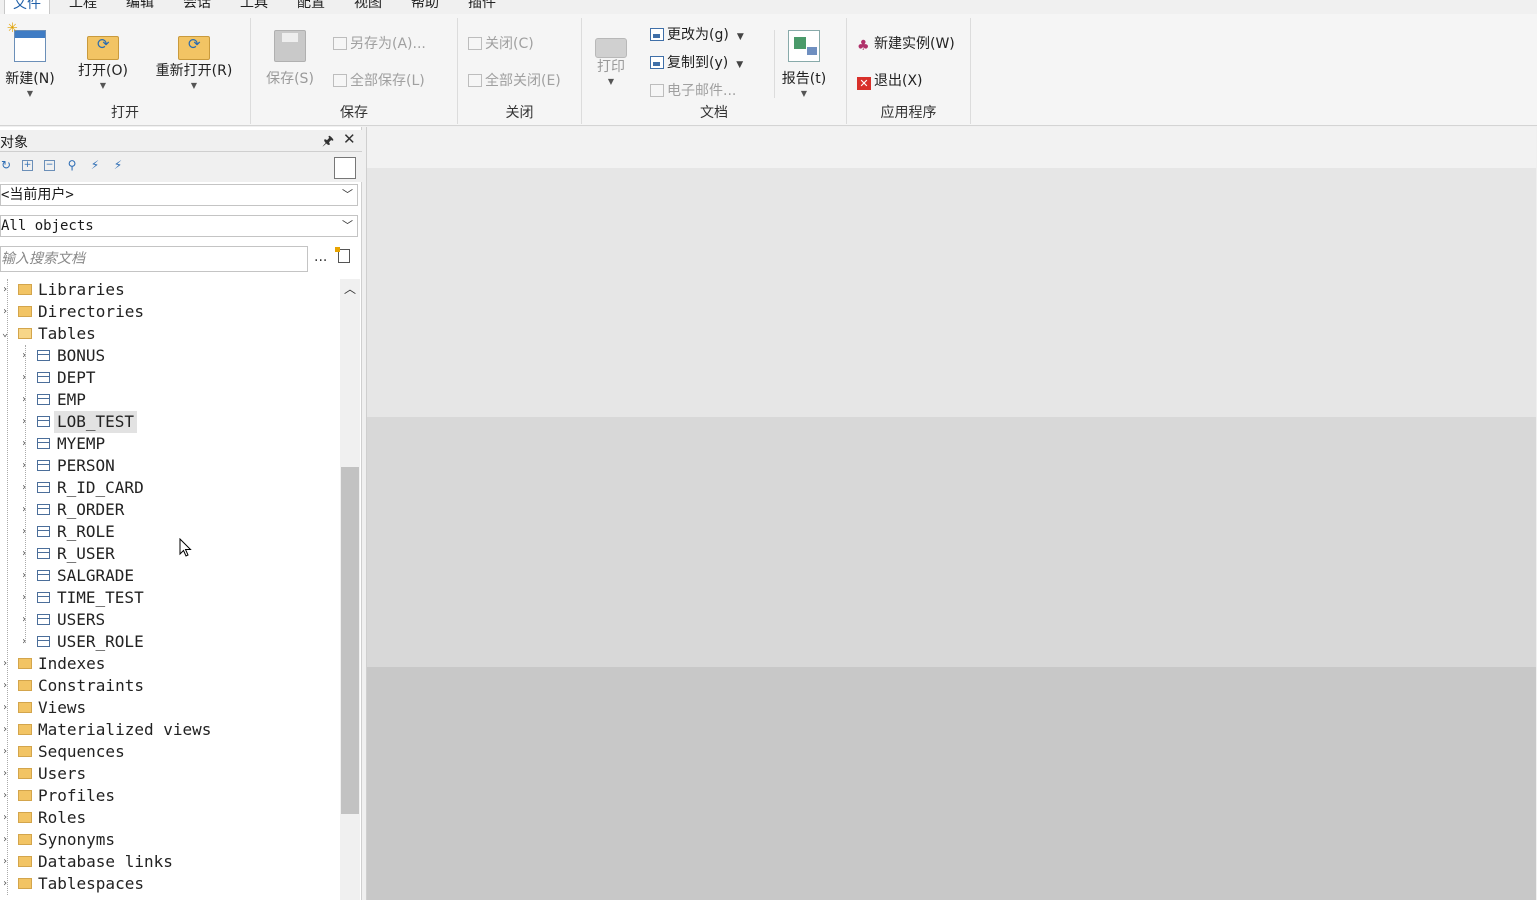 The width and height of the screenshot is (1537, 900). What do you see at coordinates (657, 62) in the screenshot?
I see `copy-to-icon` at bounding box center [657, 62].